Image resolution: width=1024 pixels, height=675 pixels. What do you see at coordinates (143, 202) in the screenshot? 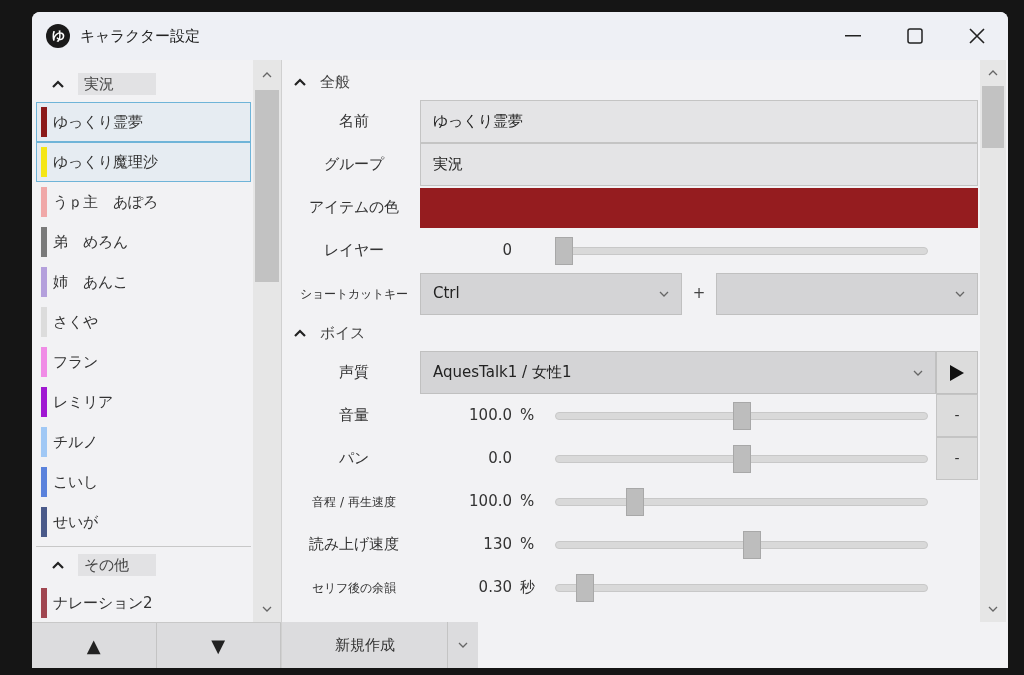
I see `character-item: うｐ主 あぽろ` at bounding box center [143, 202].